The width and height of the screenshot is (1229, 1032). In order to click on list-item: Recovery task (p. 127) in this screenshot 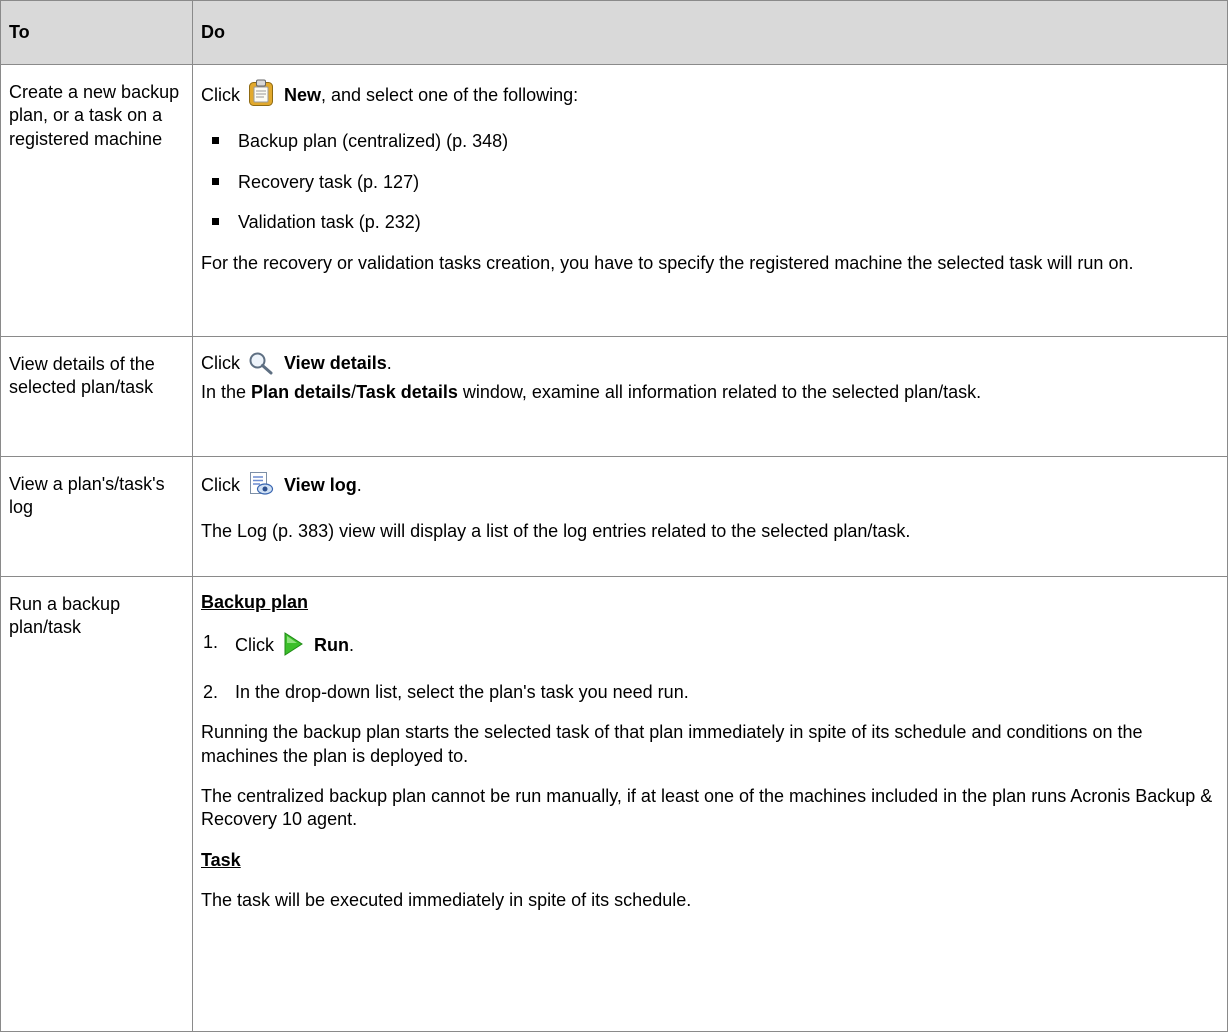, I will do `click(708, 182)`.